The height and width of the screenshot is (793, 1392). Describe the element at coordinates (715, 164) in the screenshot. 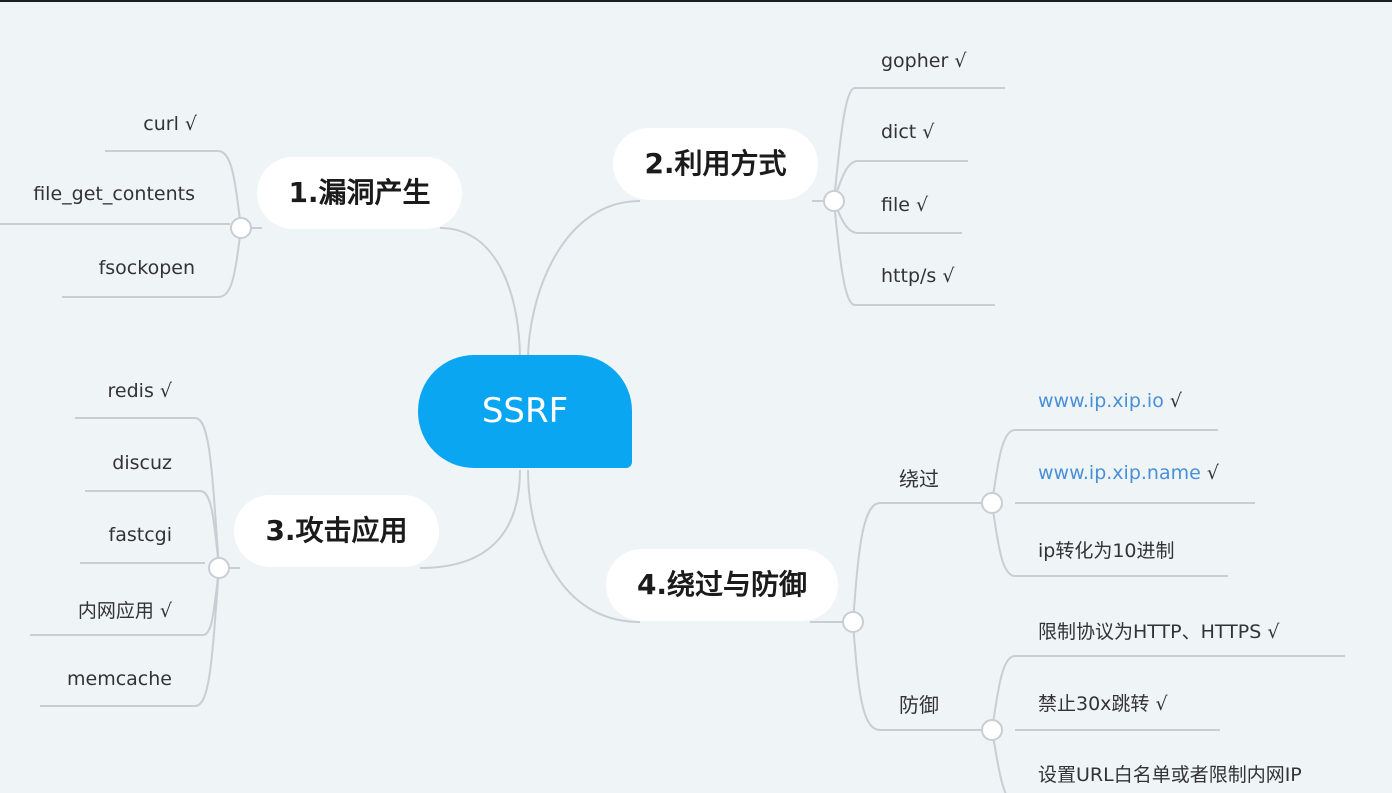

I see `topic-exploit-methods: 2.利用方式` at that location.